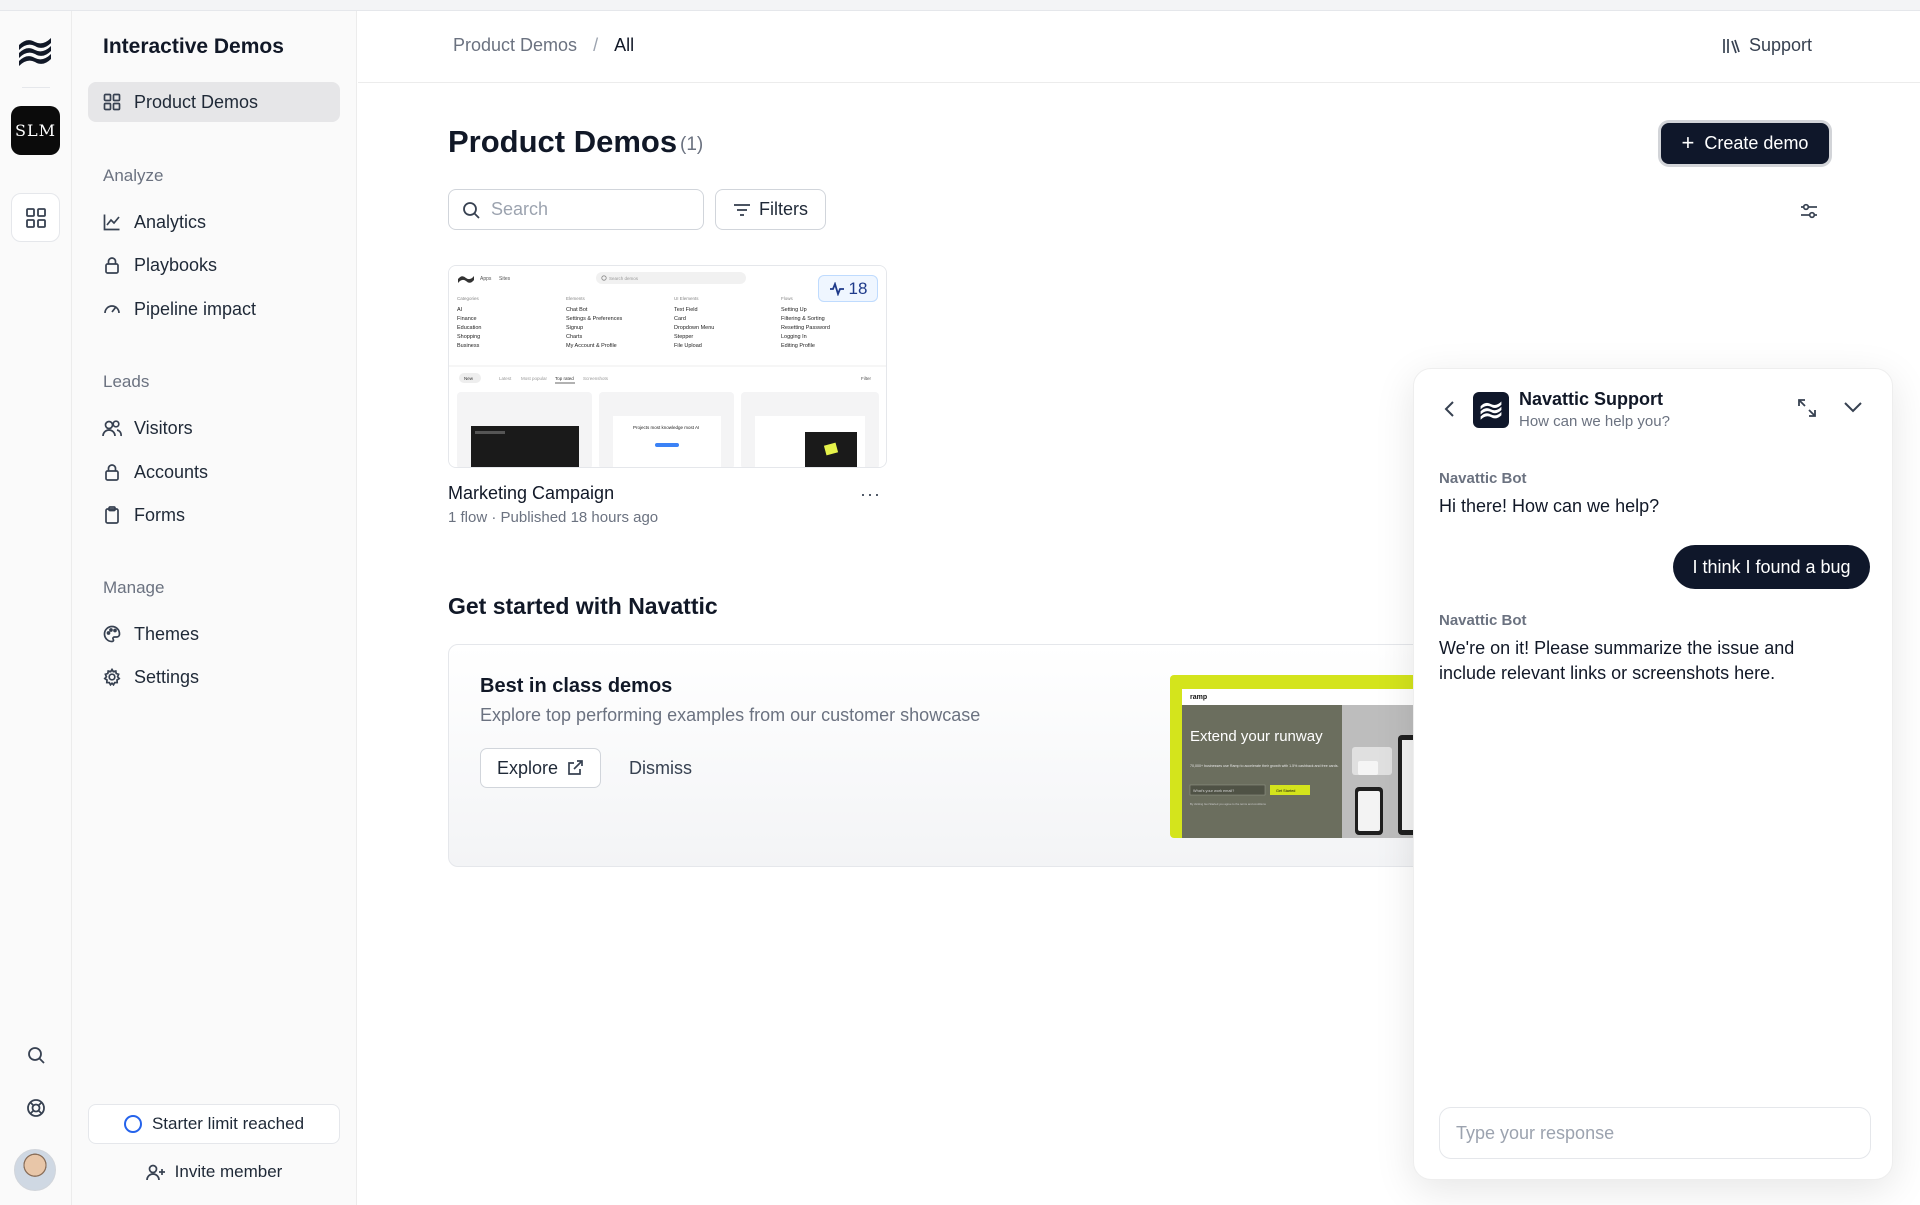 Image resolution: width=1920 pixels, height=1205 pixels. What do you see at coordinates (112, 677) in the screenshot?
I see `gear-icon` at bounding box center [112, 677].